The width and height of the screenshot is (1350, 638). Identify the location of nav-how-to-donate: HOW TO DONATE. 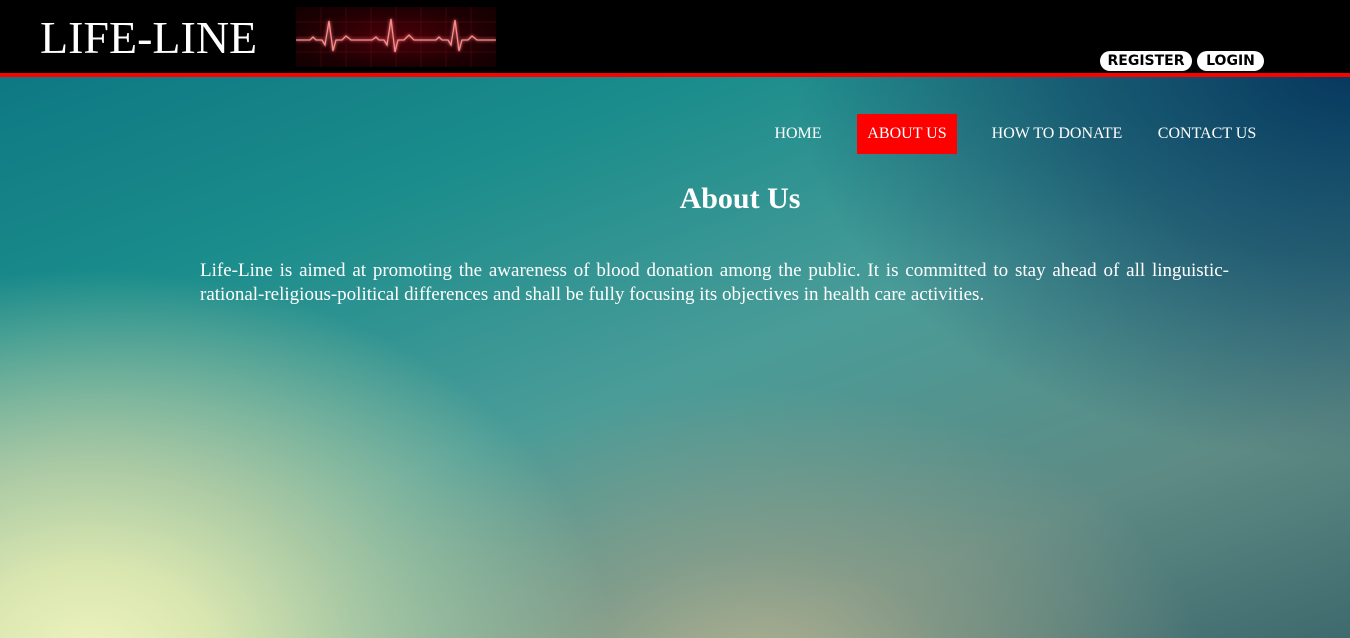
(1057, 134).